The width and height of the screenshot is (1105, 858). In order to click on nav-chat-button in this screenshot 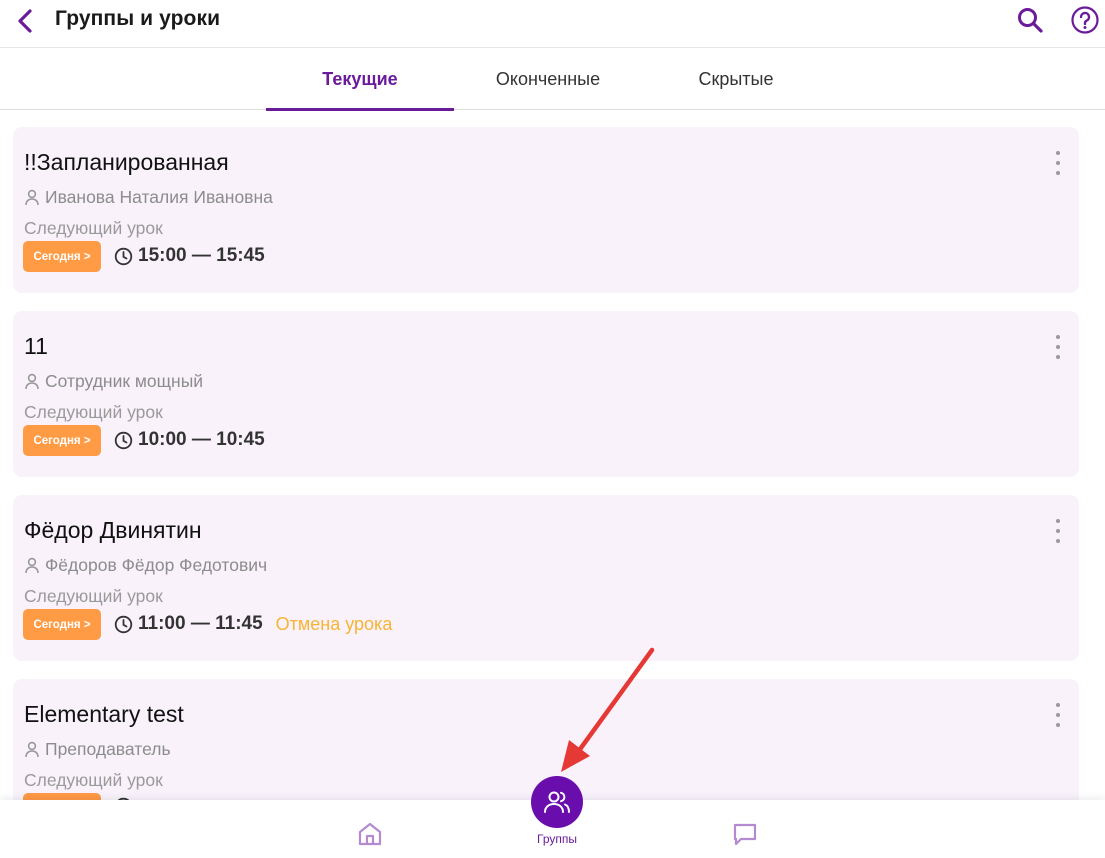, I will do `click(745, 834)`.